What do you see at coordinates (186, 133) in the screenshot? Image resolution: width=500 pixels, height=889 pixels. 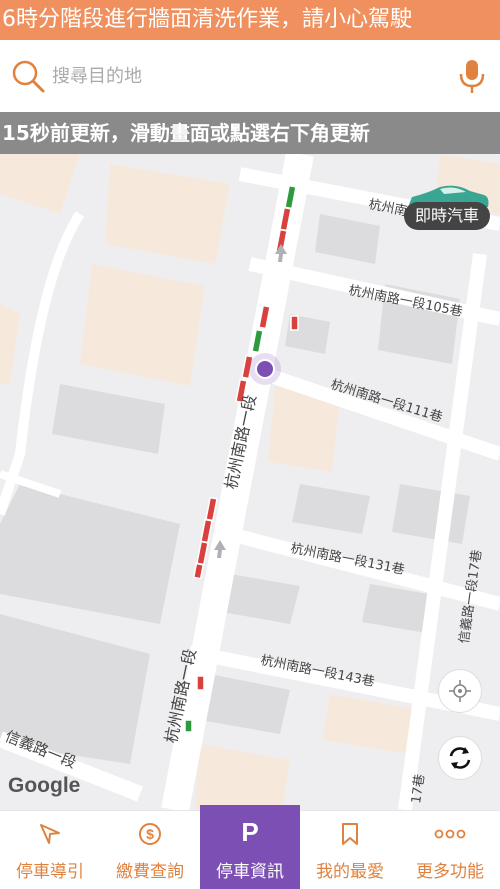 I see `update-notice-text: 15秒前更新，滑動畫面或點選右下角更新` at bounding box center [186, 133].